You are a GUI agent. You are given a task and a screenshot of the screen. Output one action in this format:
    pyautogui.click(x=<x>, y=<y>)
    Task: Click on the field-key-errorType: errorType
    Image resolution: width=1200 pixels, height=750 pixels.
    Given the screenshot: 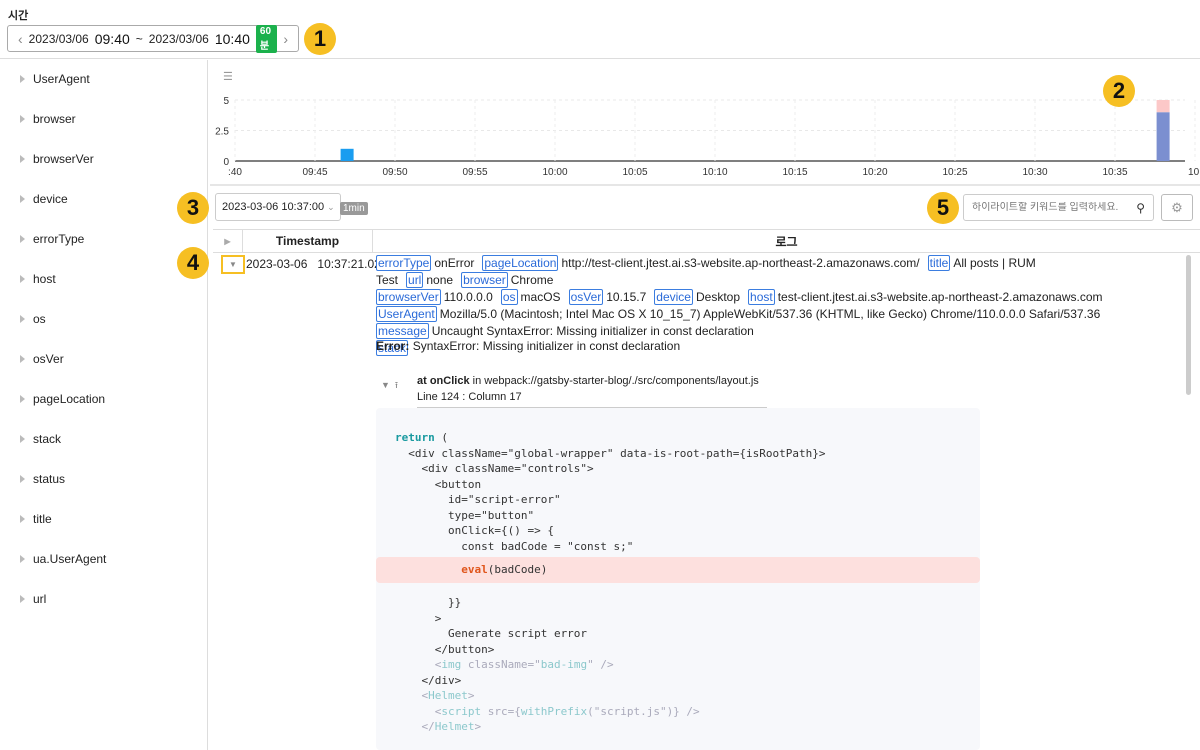 What is the action you would take?
    pyautogui.click(x=404, y=263)
    